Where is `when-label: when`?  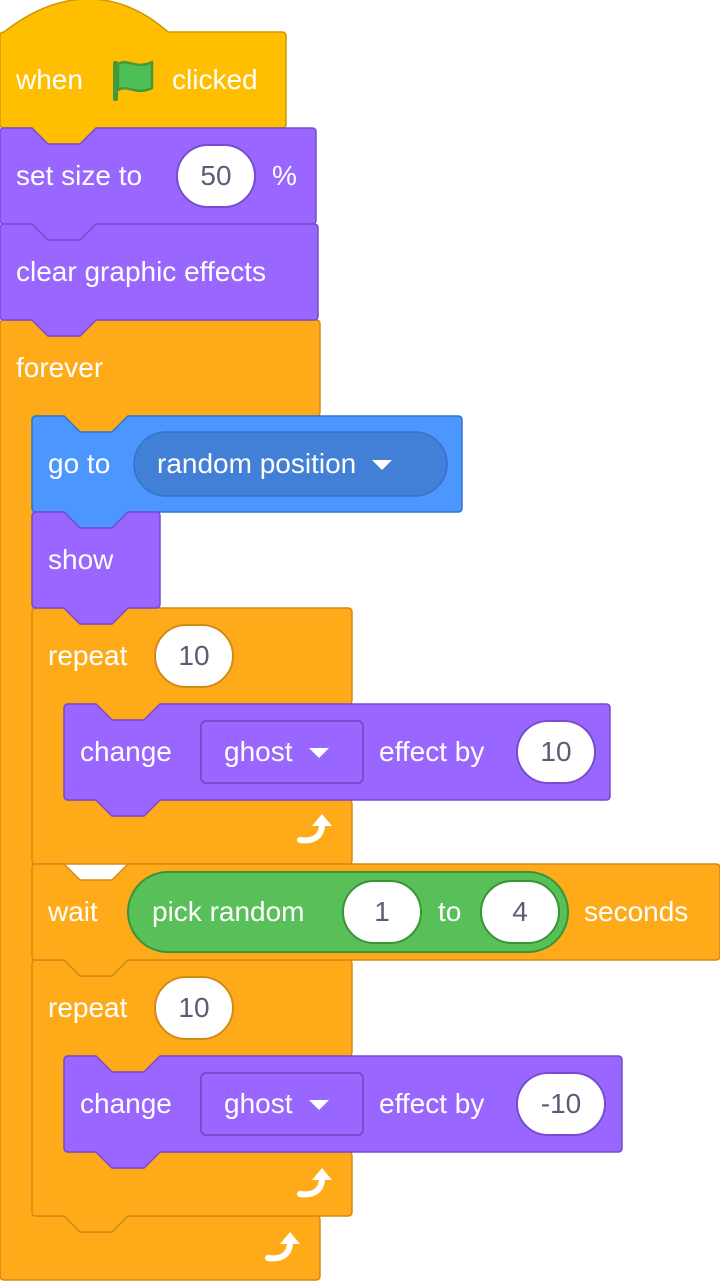 when-label: when is located at coordinates (49, 79).